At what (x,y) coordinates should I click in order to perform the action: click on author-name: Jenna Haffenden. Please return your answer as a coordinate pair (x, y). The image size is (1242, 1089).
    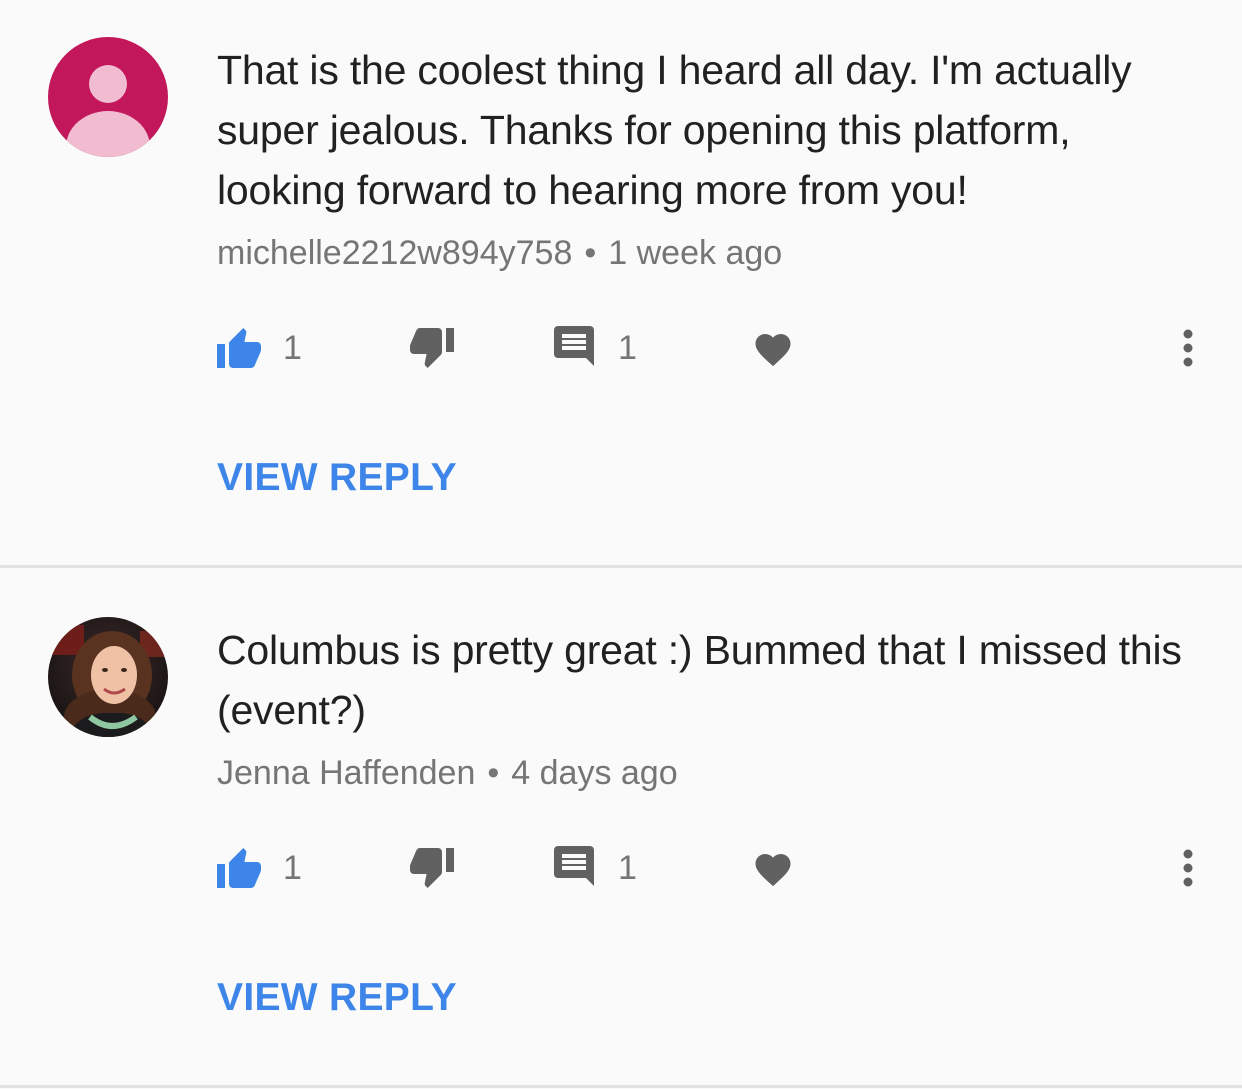
    Looking at the image, I should click on (346, 773).